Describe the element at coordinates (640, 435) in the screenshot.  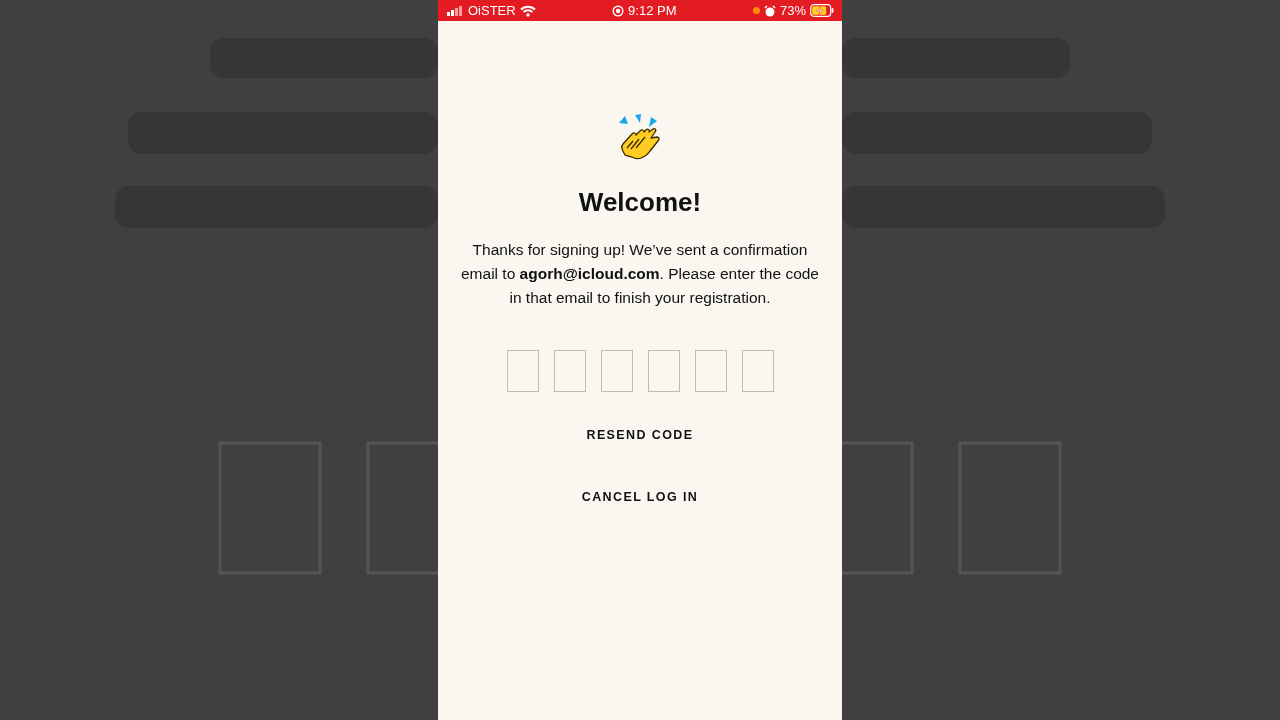
I see `resend-code-button: RESEND CODE` at that location.